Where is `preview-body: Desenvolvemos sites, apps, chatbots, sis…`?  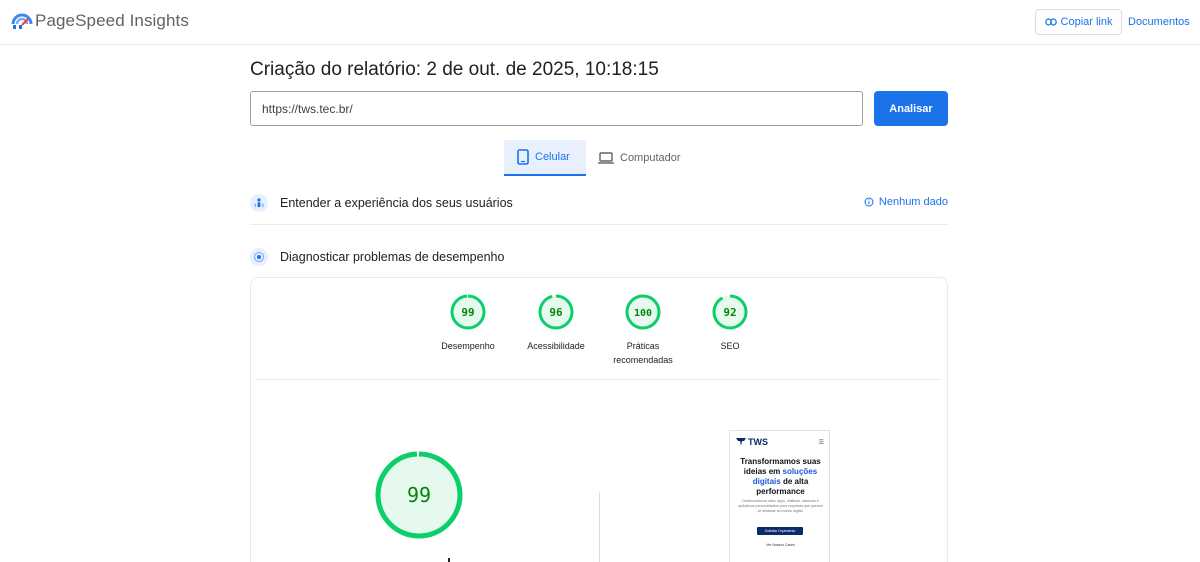 preview-body: Desenvolvemos sites, apps, chatbots, sis… is located at coordinates (780, 506).